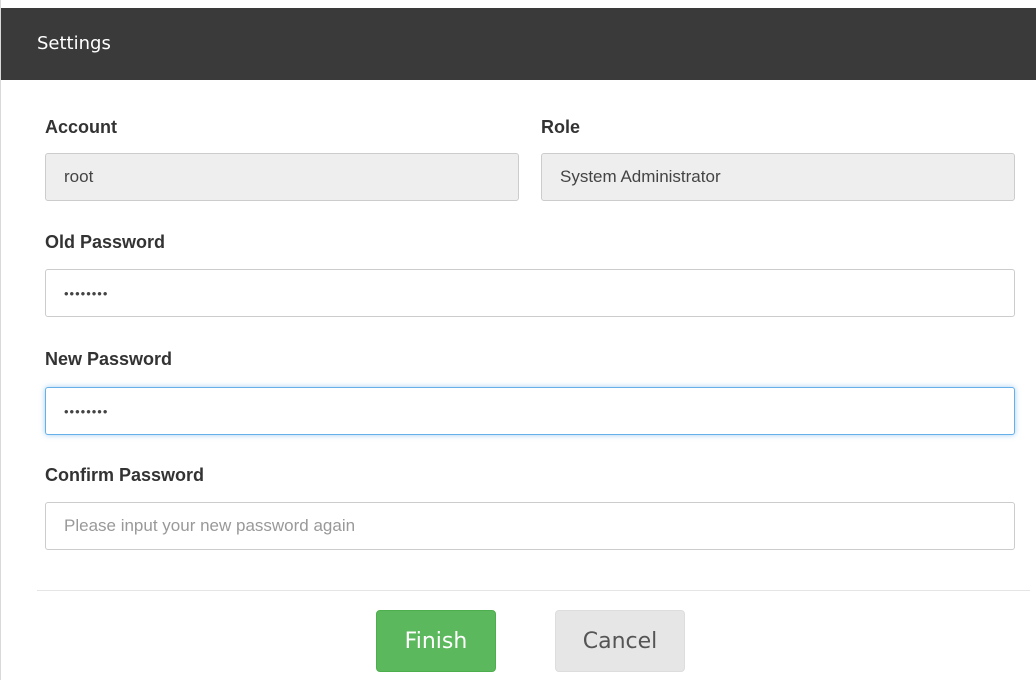 Image resolution: width=1036 pixels, height=680 pixels. Describe the element at coordinates (282, 177) in the screenshot. I see `account-field` at that location.